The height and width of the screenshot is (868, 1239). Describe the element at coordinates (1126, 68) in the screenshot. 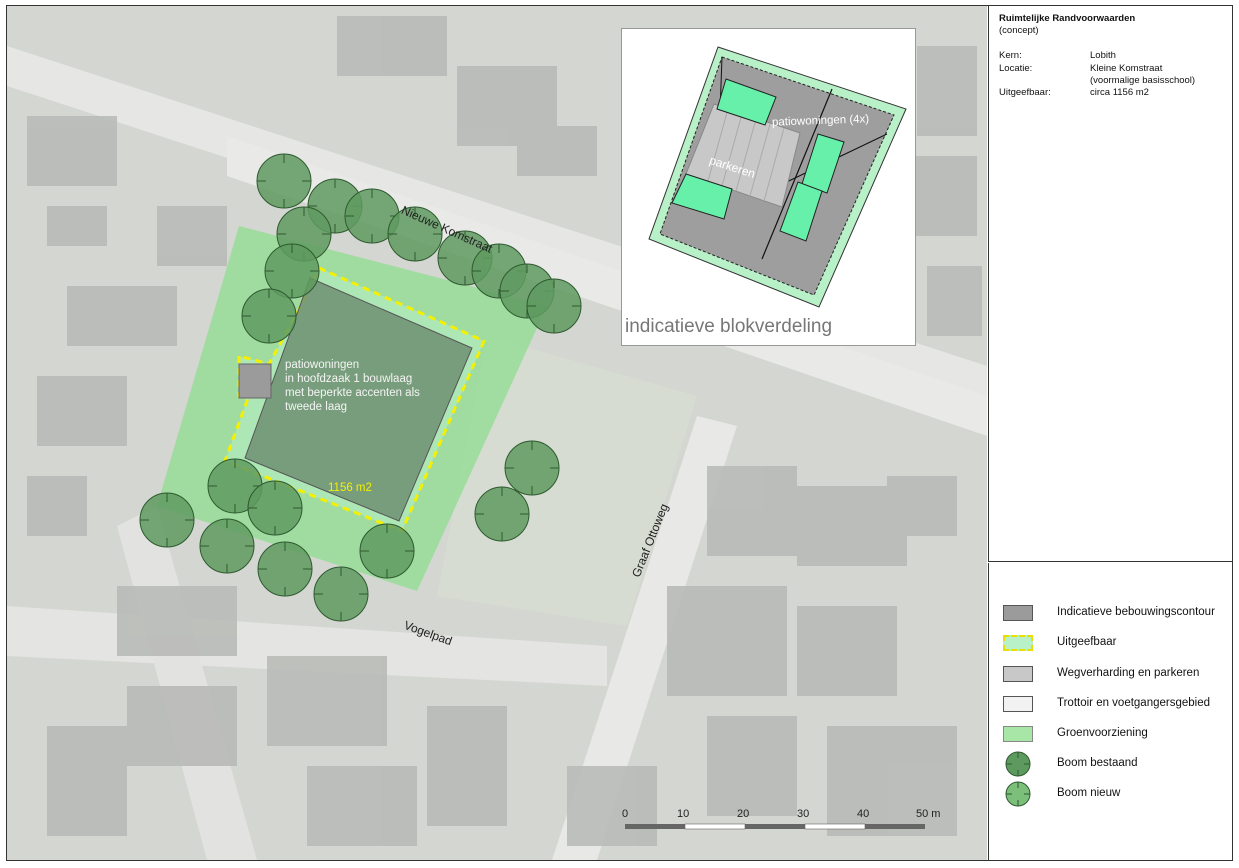

I see `info-value-locatie: Kleine Komstraat` at that location.